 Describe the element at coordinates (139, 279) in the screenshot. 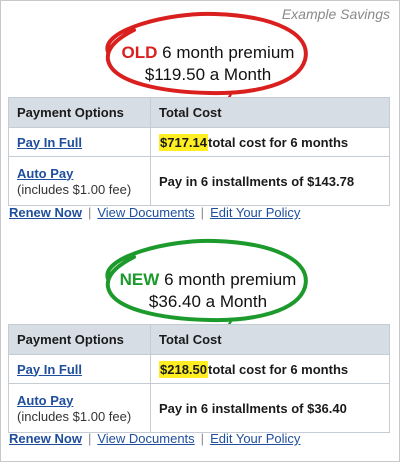

I see `new-tag: NEW` at that location.